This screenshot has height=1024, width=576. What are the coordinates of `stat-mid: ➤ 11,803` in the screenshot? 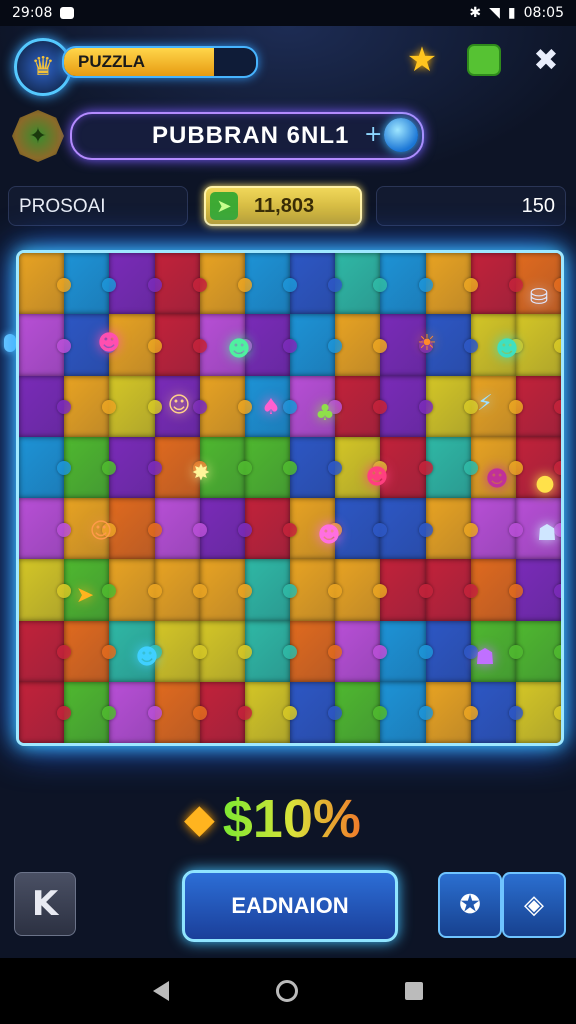 It's located at (283, 206).